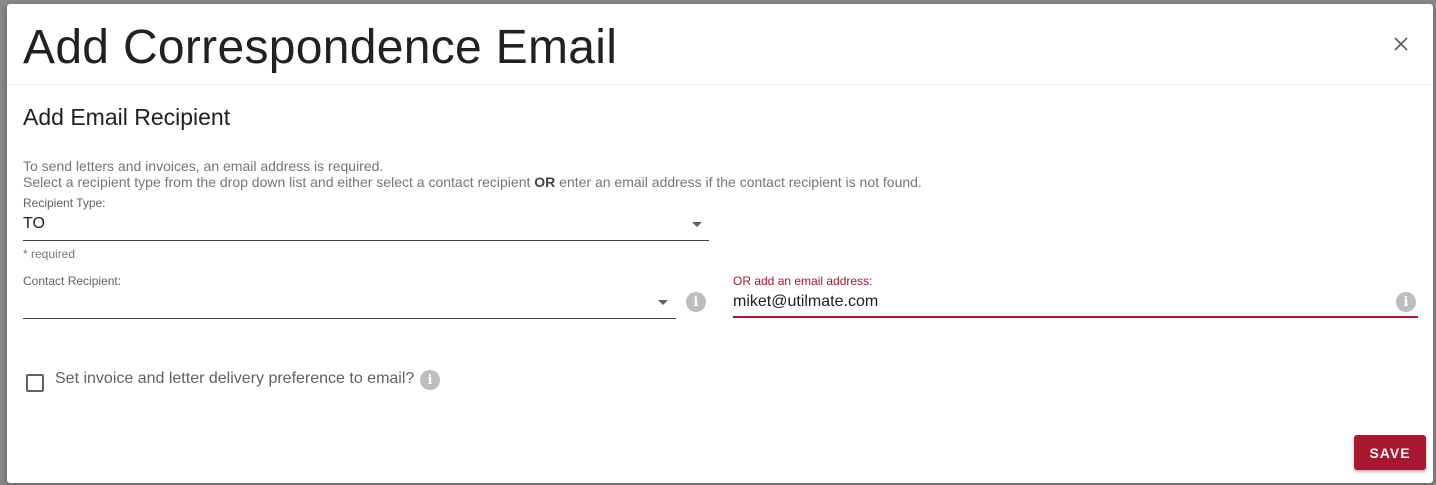 The height and width of the screenshot is (485, 1436). Describe the element at coordinates (1390, 452) in the screenshot. I see `save-button: SAVE` at that location.